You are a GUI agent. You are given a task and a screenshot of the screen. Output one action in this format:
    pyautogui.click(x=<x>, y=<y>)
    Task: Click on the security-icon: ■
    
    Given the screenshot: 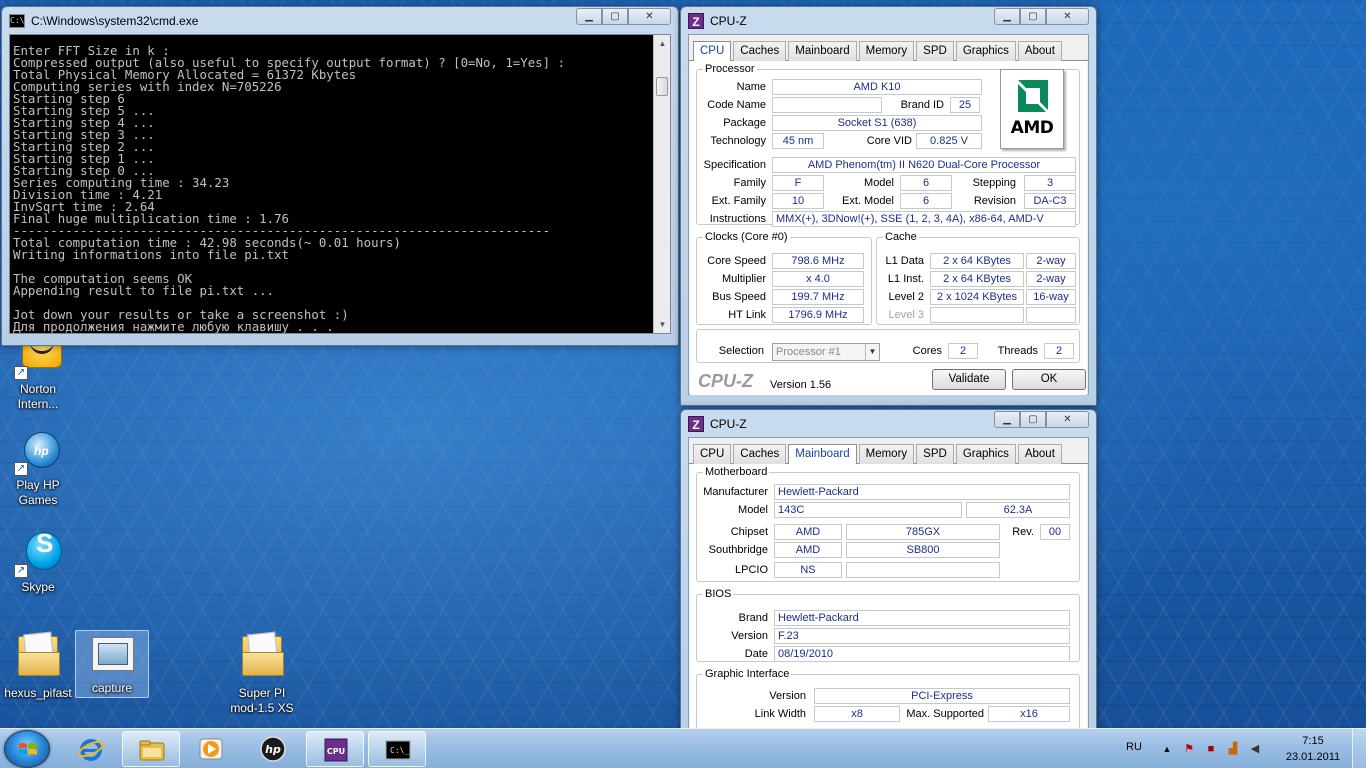 What is the action you would take?
    pyautogui.click(x=1211, y=749)
    